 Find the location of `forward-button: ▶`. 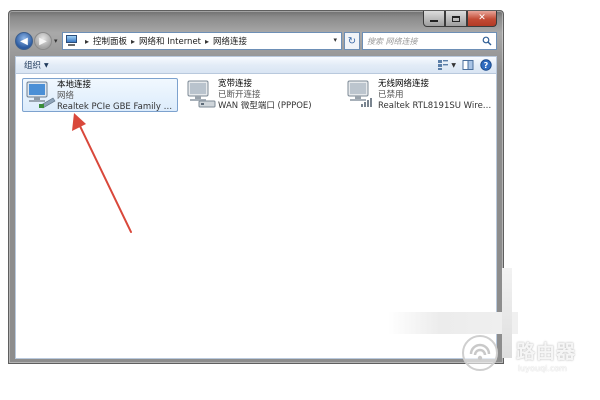

forward-button: ▶ is located at coordinates (43, 41).